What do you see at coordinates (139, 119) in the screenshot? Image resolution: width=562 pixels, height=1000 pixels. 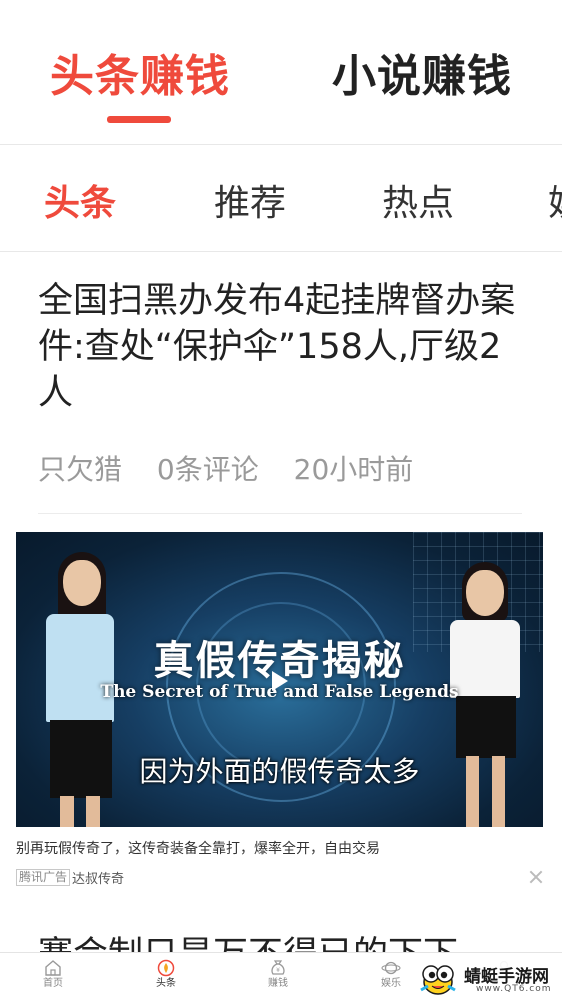 I see `active-tab-indicator` at bounding box center [139, 119].